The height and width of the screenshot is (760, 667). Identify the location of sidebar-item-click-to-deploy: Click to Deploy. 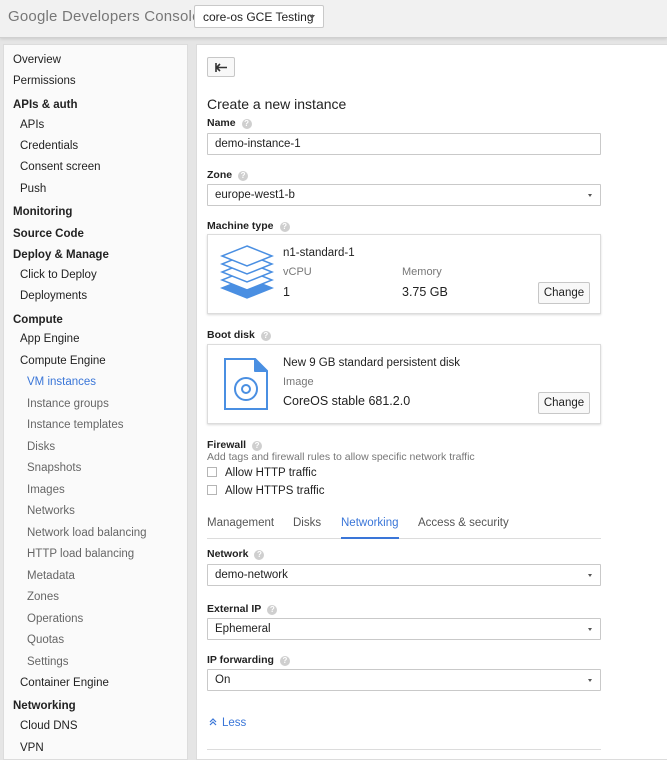
(95, 275).